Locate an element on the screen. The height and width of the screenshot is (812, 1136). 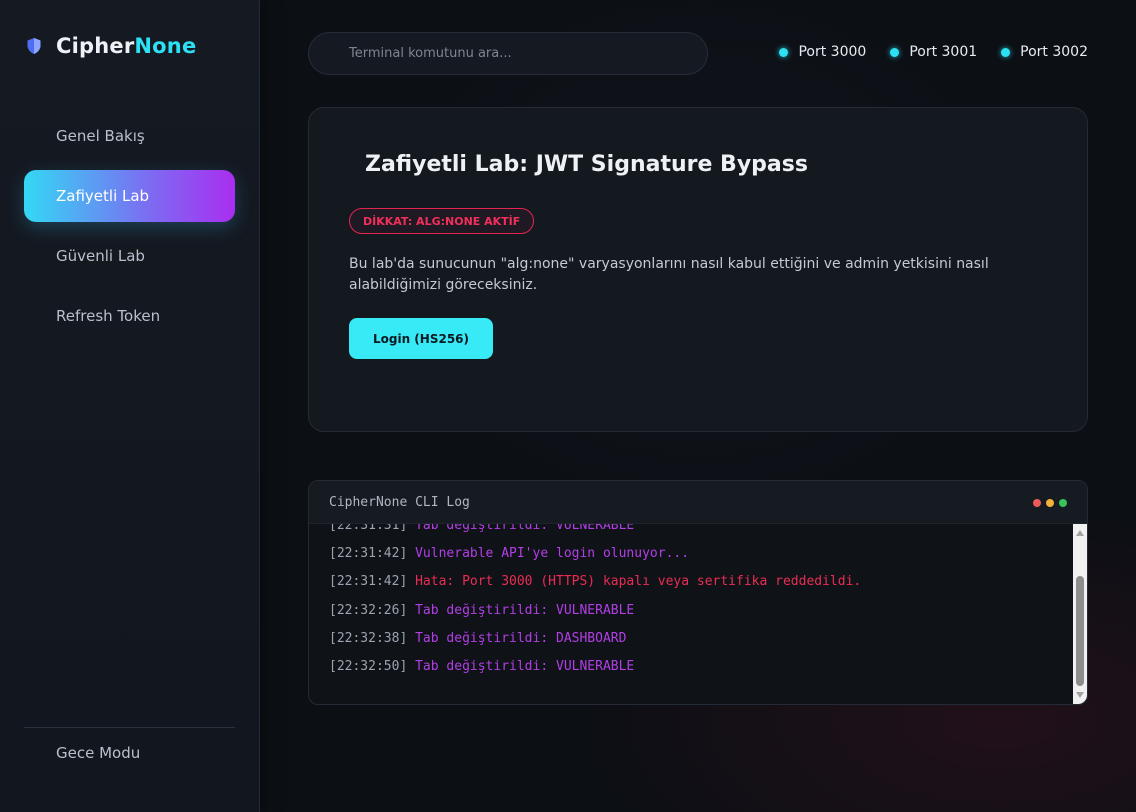
log-line: [22:32:38] Tab değiştirildi: DASHBOARD is located at coordinates (477, 638).